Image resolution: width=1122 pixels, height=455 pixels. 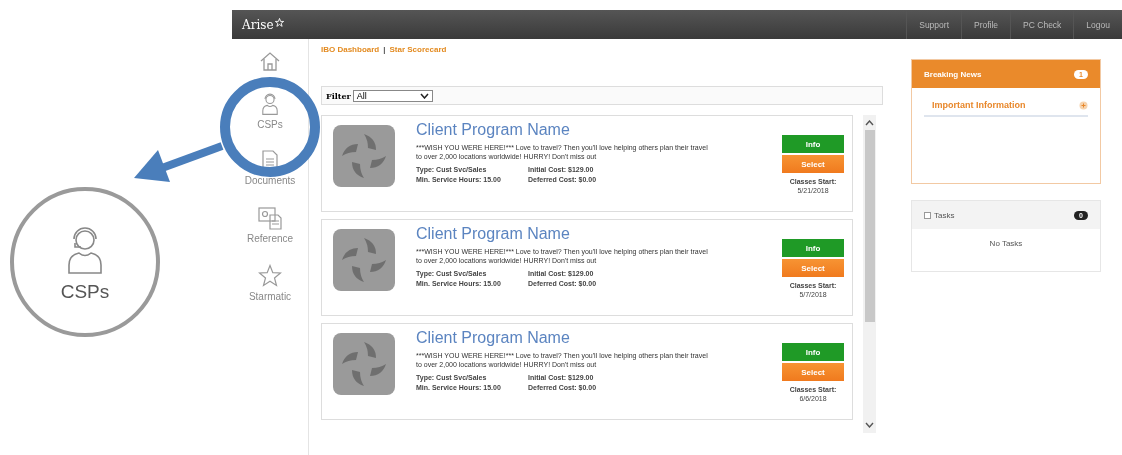 I want to click on sidebar-item, so click(x=270, y=61).